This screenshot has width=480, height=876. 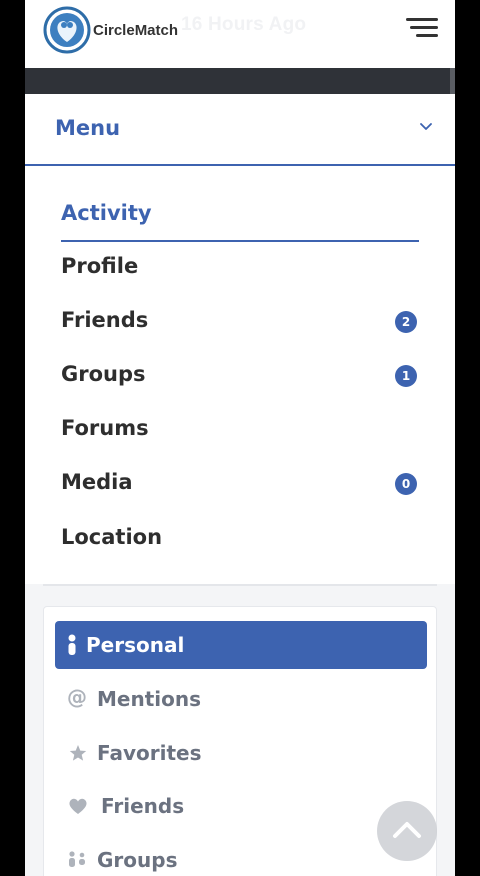 What do you see at coordinates (241, 645) in the screenshot?
I see `filter-personal: Personal` at bounding box center [241, 645].